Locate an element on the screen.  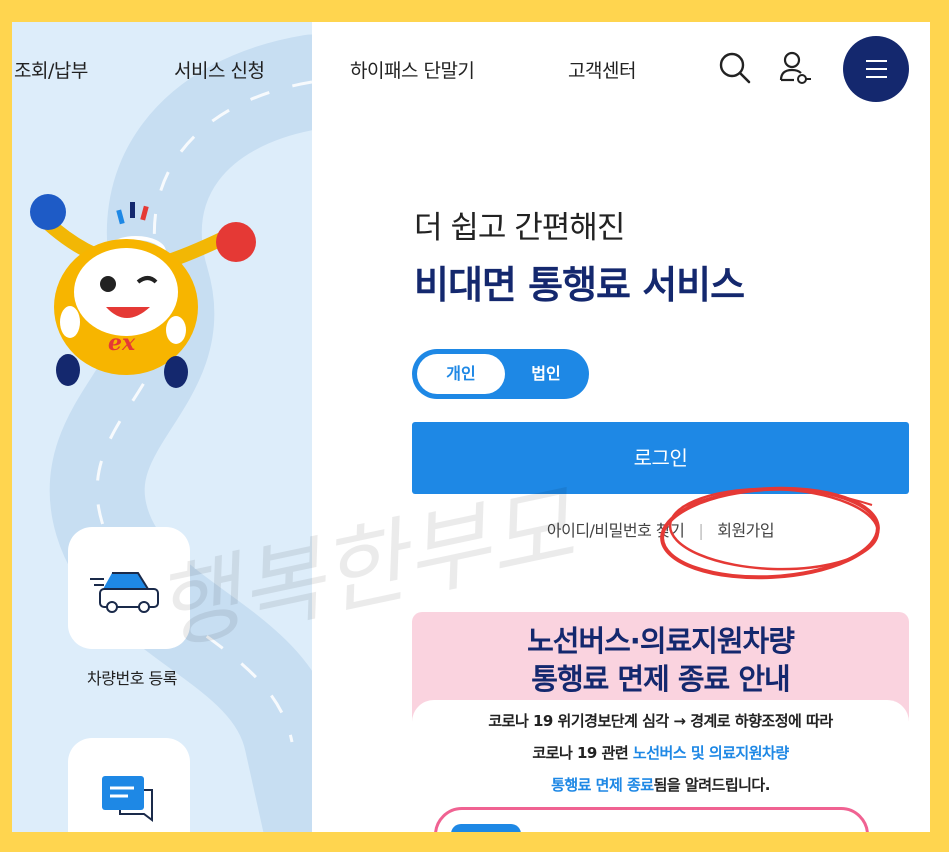
nav-item-inquiry-payment: 조회/납부 is located at coordinates (51, 69).